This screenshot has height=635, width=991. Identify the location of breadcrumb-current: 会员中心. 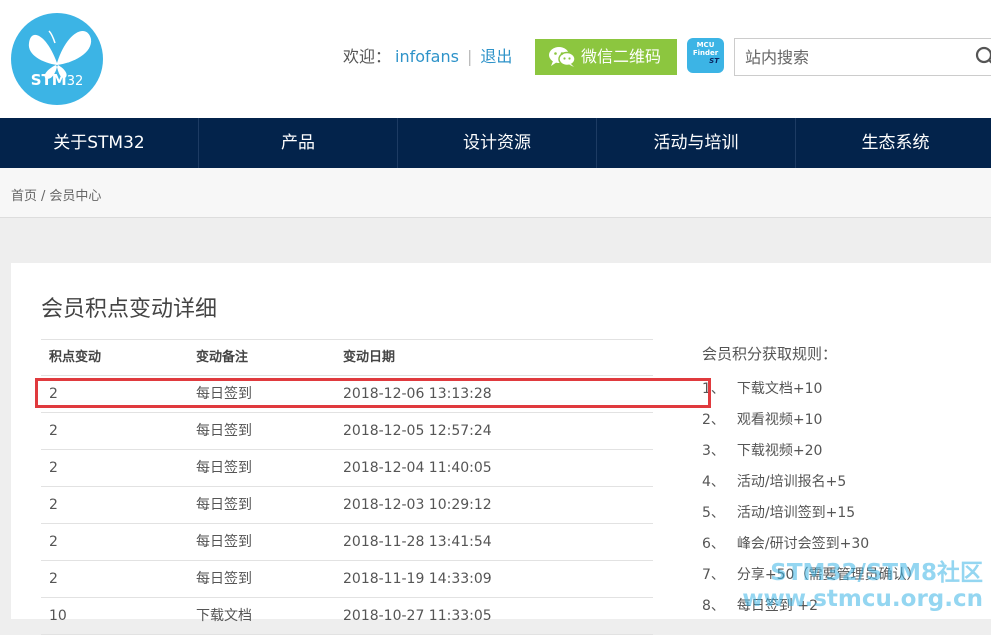
(75, 196).